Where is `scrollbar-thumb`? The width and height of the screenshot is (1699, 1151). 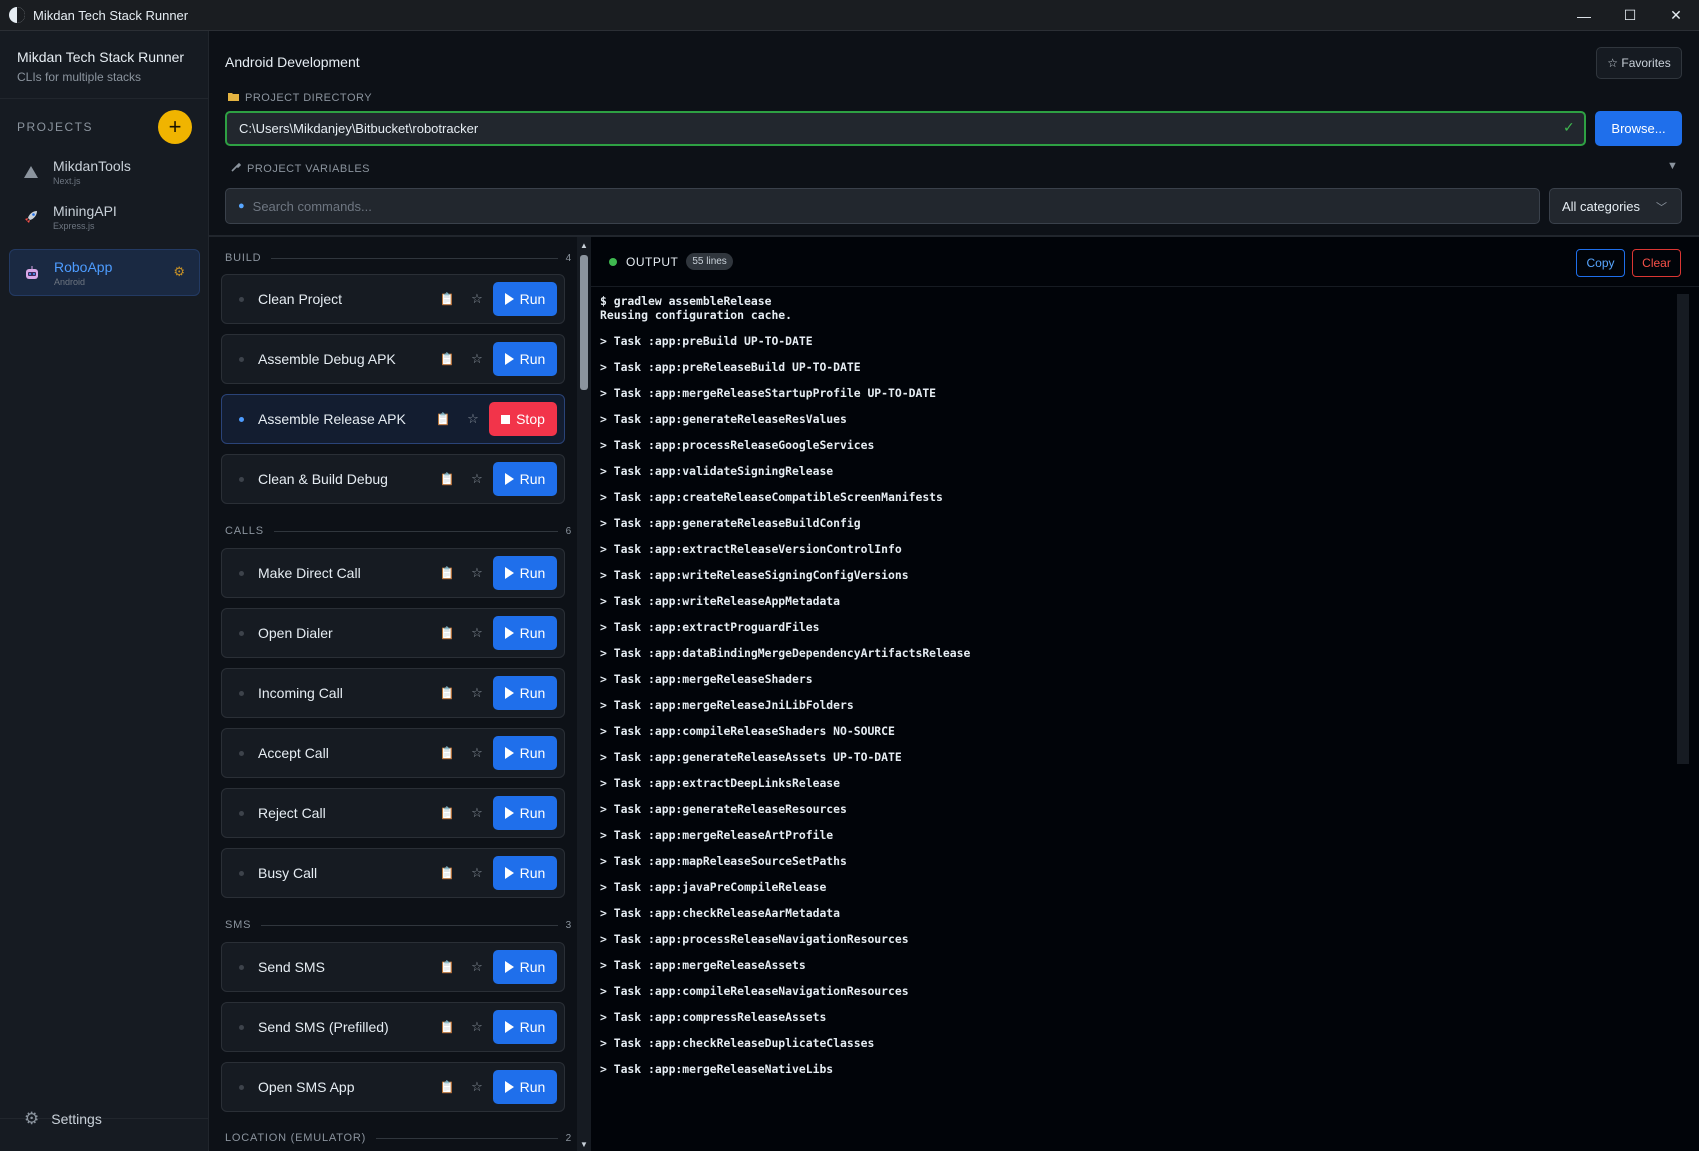
scrollbar-thumb is located at coordinates (584, 322).